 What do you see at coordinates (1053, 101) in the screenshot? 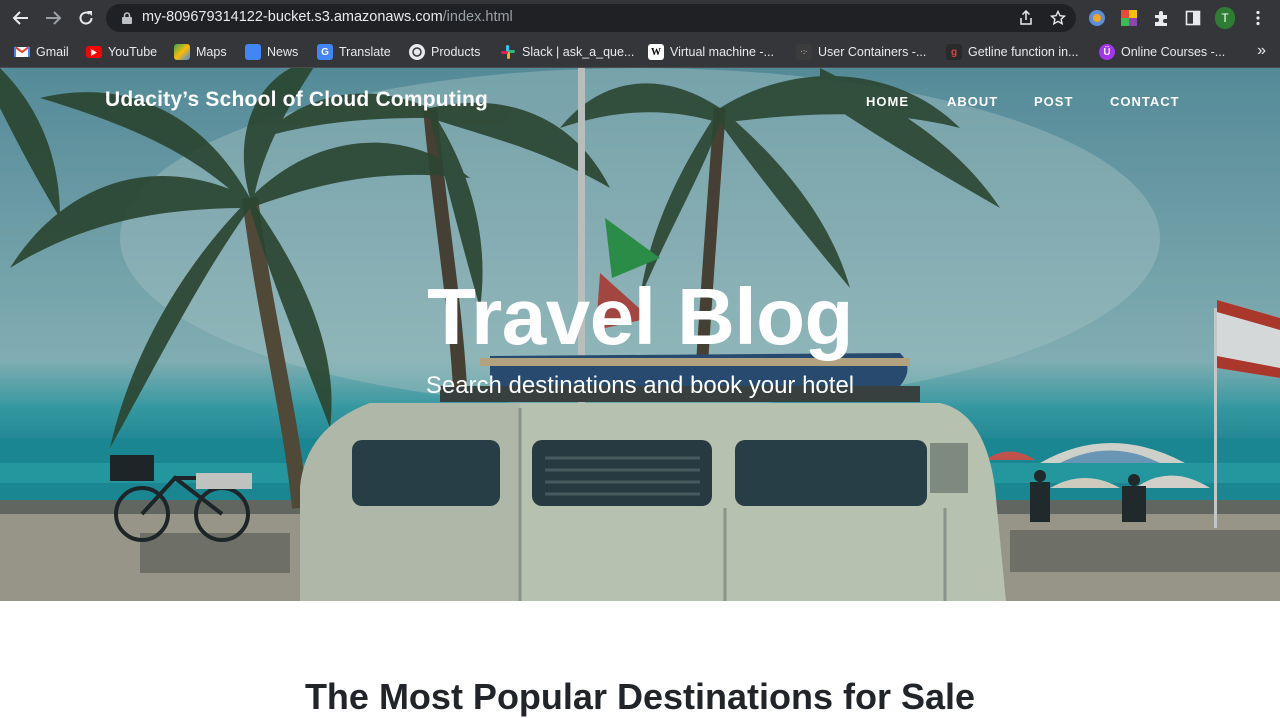
I see `nav-post: POST` at bounding box center [1053, 101].